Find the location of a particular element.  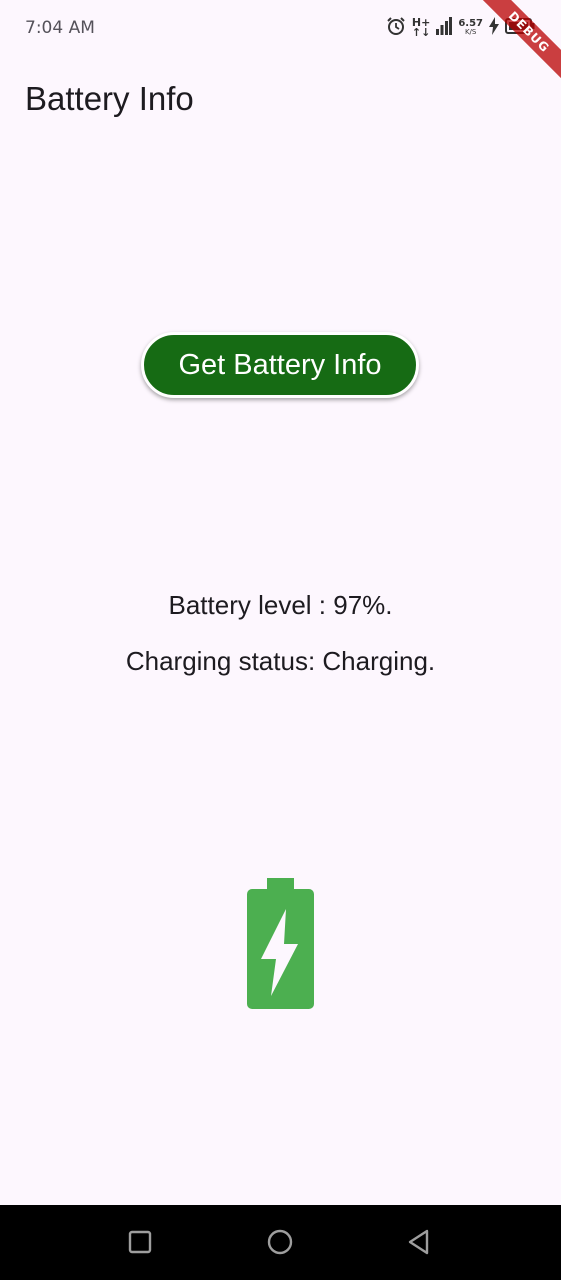

battery-status-icon is located at coordinates (520, 28).